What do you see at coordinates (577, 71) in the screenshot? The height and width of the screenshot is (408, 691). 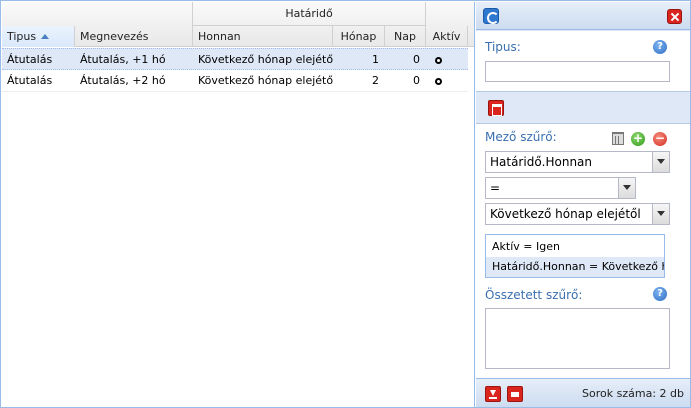 I see `tipus-input` at bounding box center [577, 71].